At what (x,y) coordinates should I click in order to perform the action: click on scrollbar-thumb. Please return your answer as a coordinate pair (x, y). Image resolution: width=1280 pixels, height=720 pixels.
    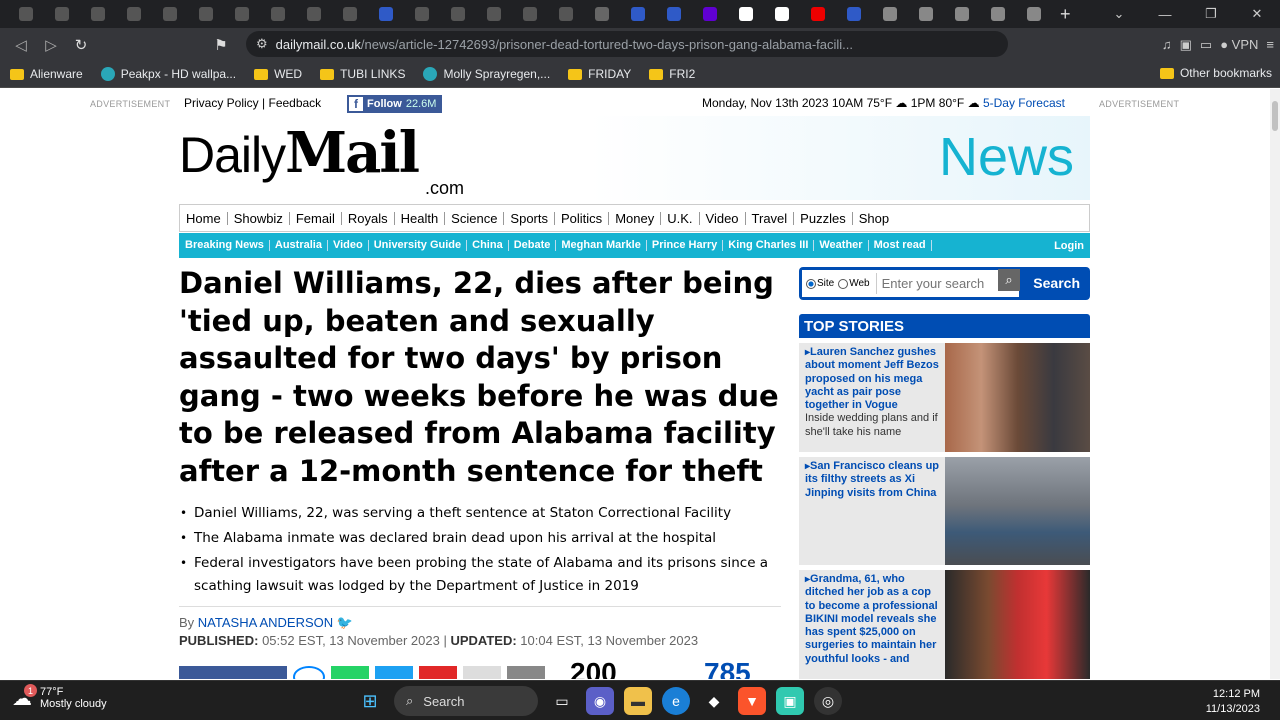
    Looking at the image, I should click on (1275, 116).